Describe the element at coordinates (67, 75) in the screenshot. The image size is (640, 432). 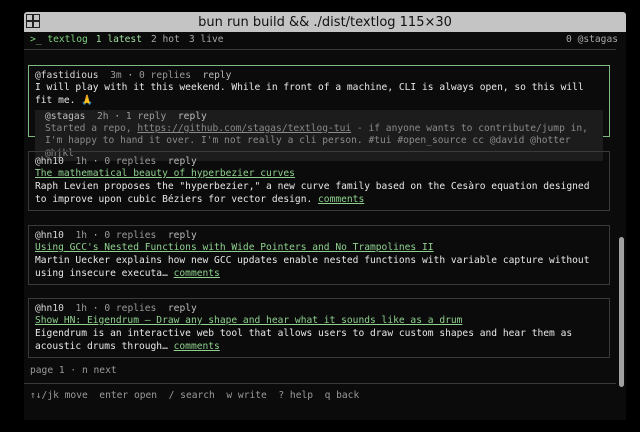
I see `post-author: @fastidious` at that location.